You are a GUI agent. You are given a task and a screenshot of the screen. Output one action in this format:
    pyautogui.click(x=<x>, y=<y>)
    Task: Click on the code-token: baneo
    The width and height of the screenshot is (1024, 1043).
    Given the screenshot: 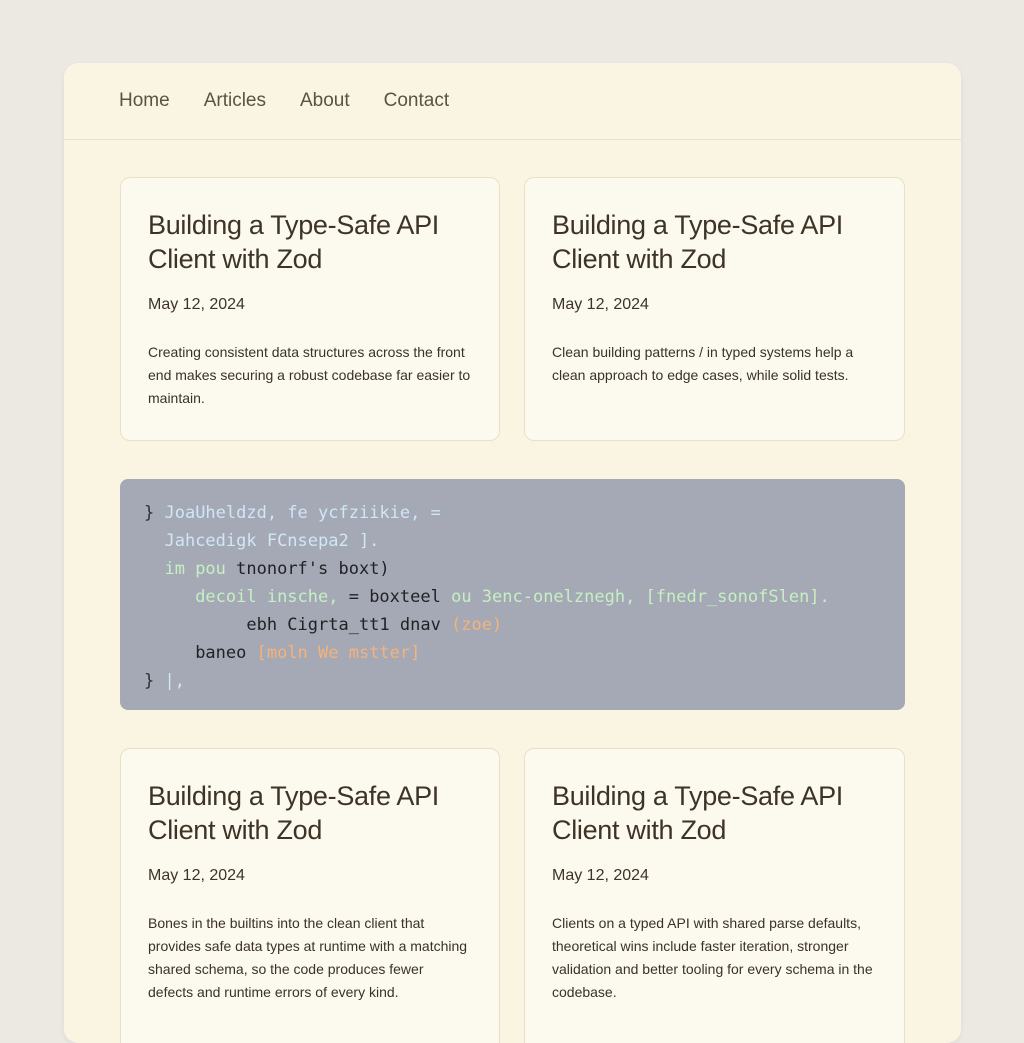 What is the action you would take?
    pyautogui.click(x=226, y=653)
    